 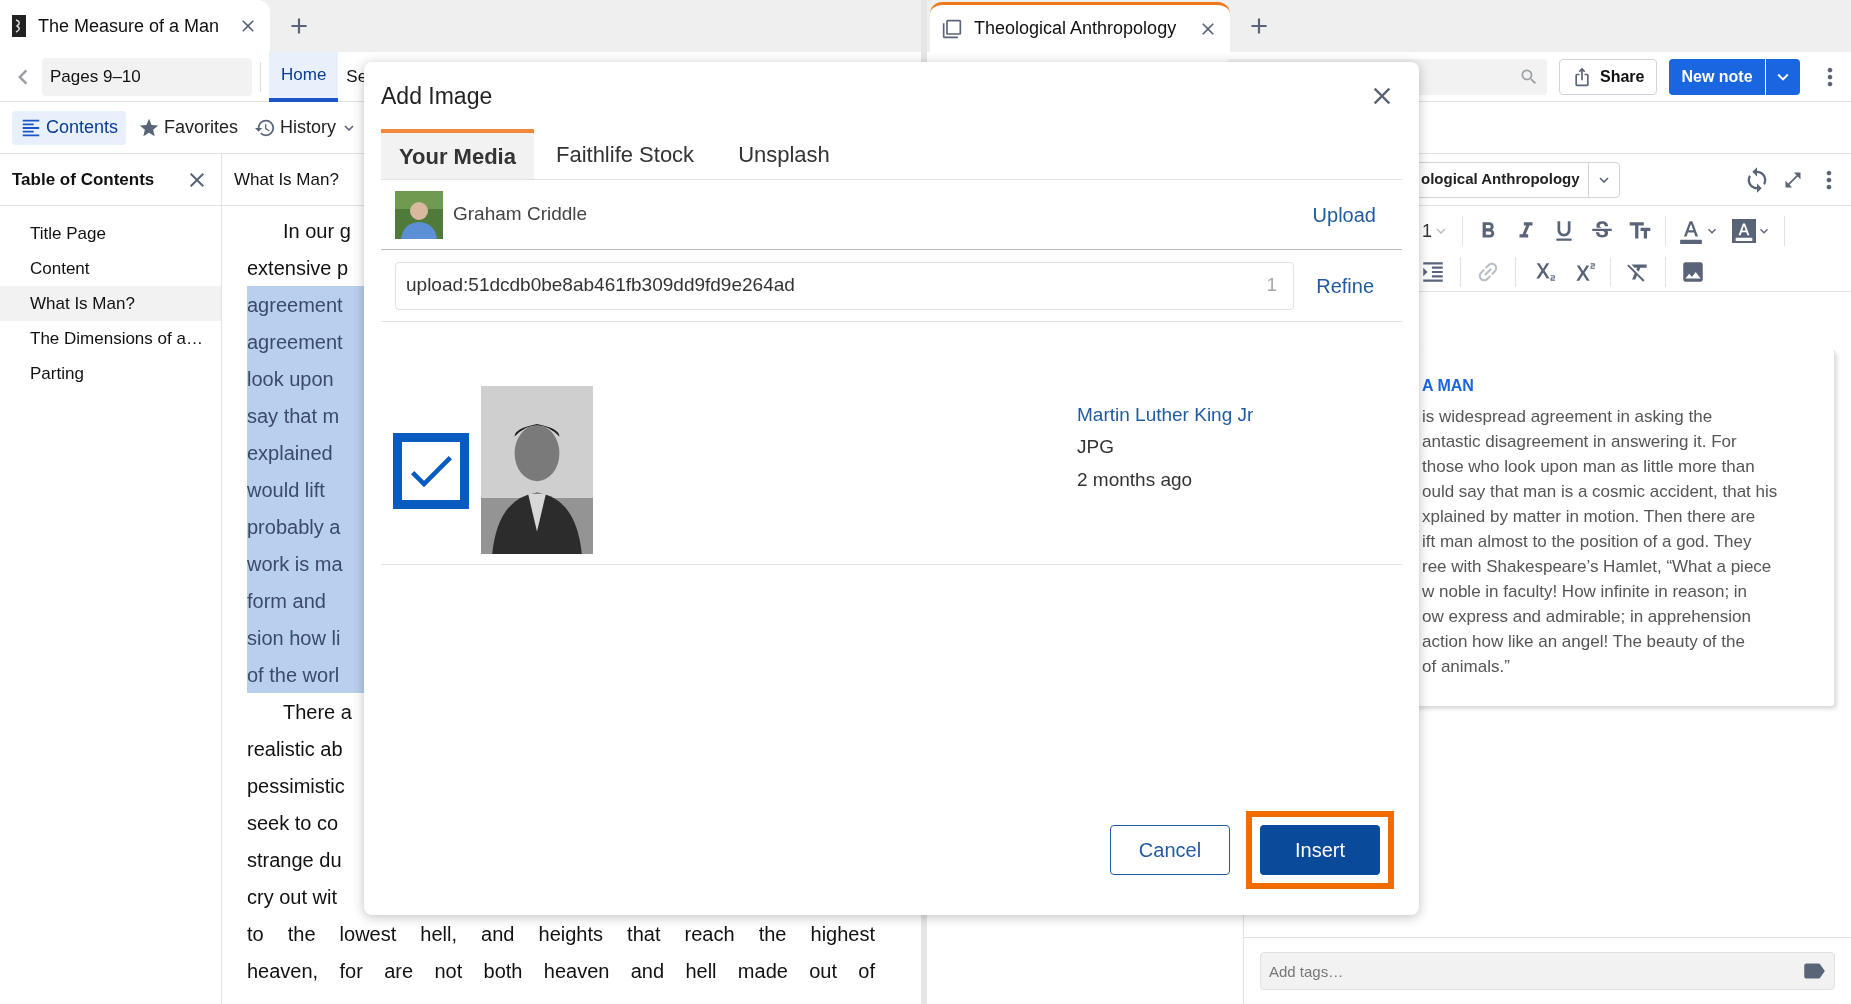 What do you see at coordinates (188, 127) in the screenshot?
I see `toolbar-button: Favorites` at bounding box center [188, 127].